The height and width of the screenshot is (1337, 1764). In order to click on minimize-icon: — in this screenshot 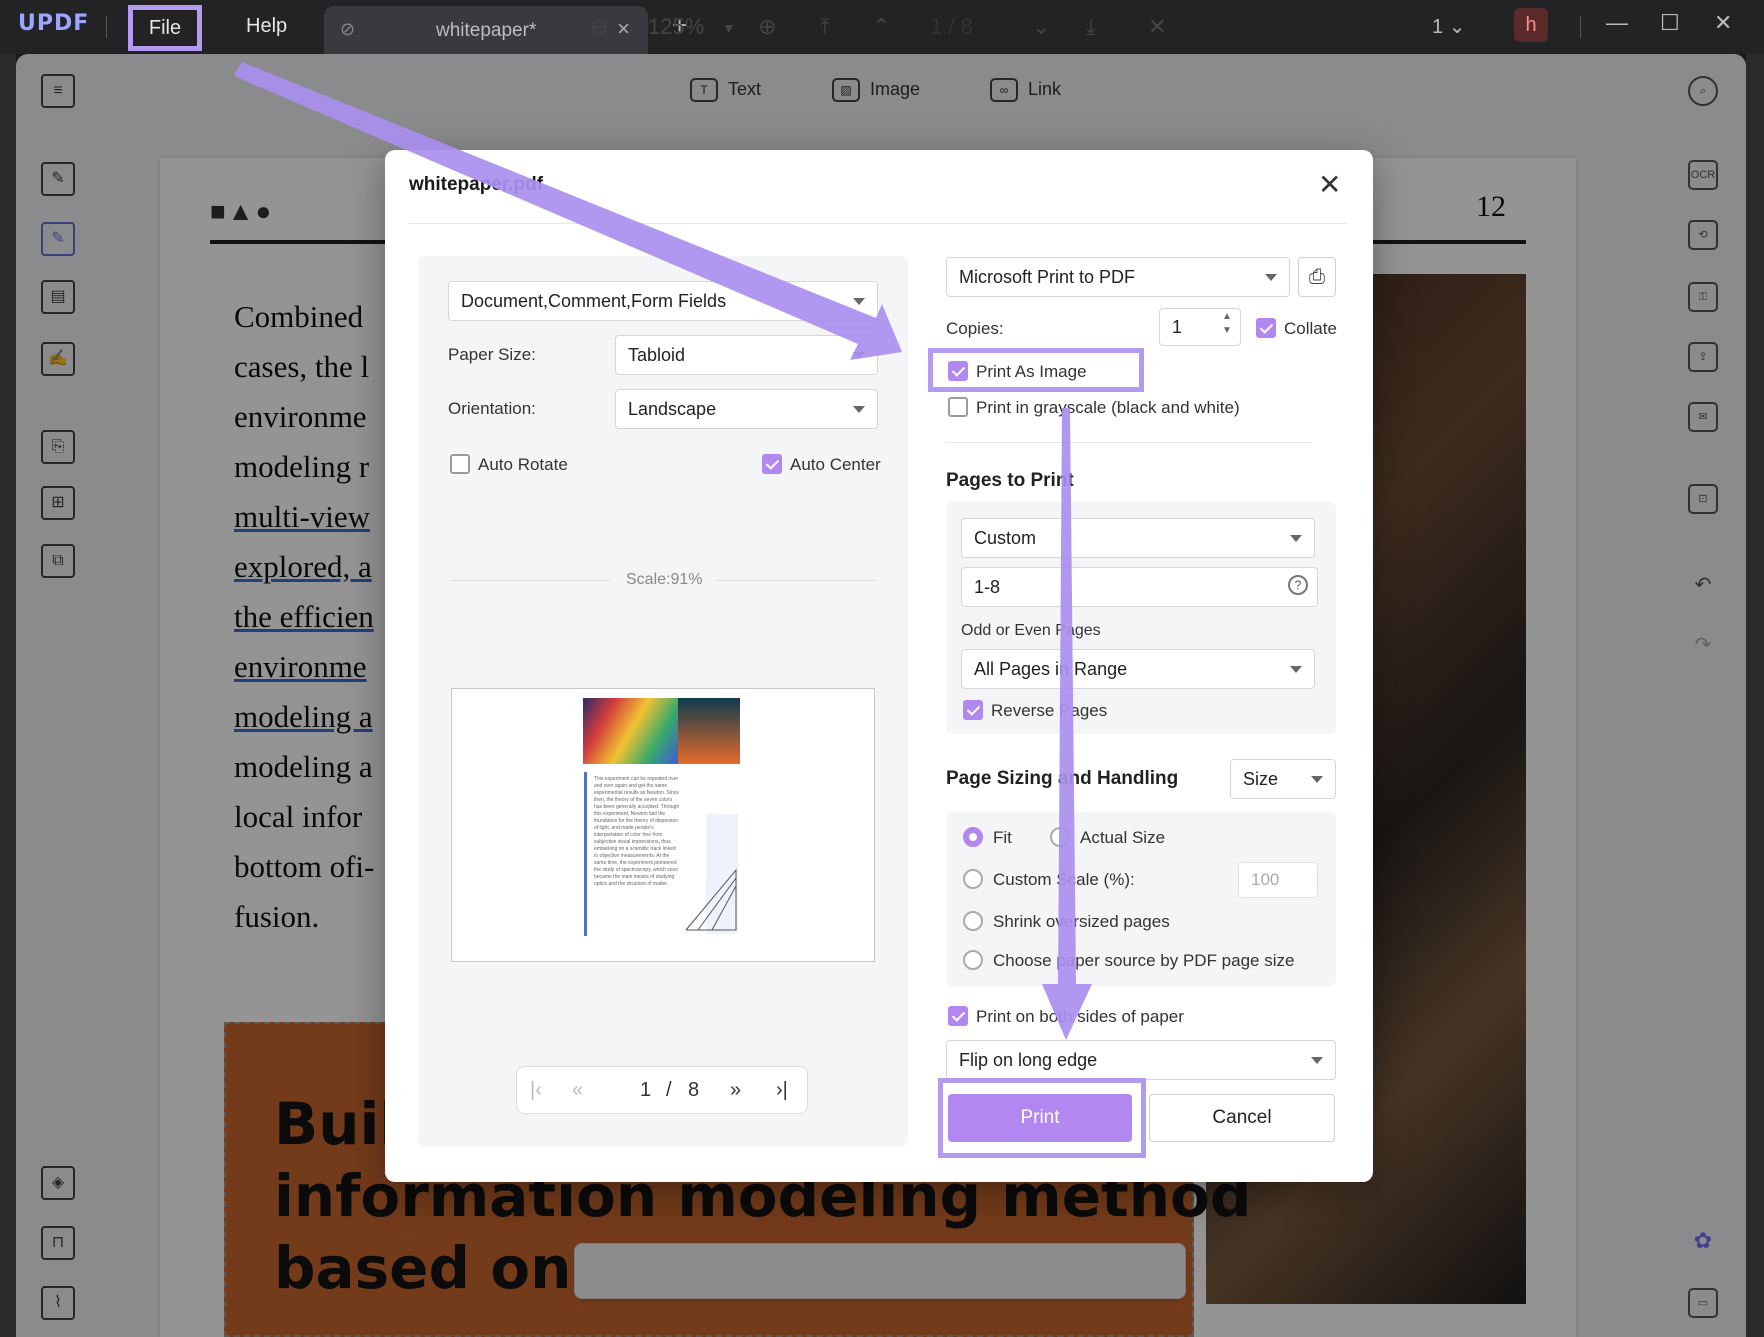, I will do `click(1617, 23)`.